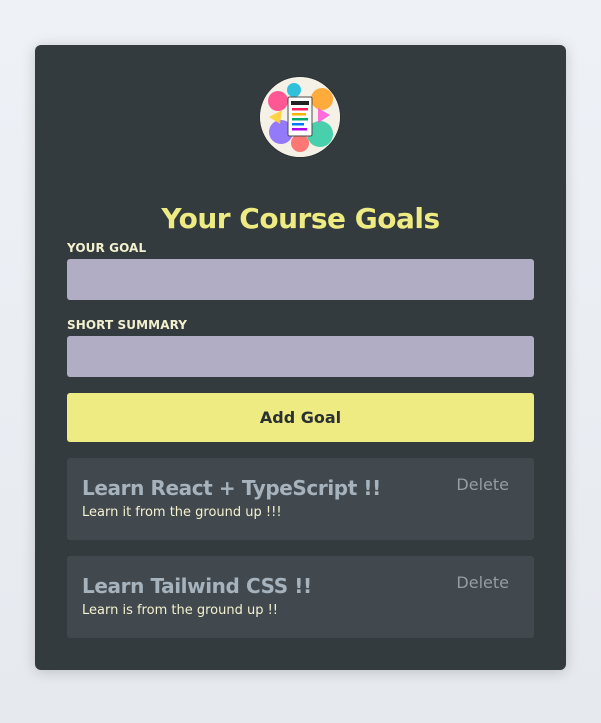  What do you see at coordinates (300, 417) in the screenshot?
I see `add-goal-button: Add Goal` at bounding box center [300, 417].